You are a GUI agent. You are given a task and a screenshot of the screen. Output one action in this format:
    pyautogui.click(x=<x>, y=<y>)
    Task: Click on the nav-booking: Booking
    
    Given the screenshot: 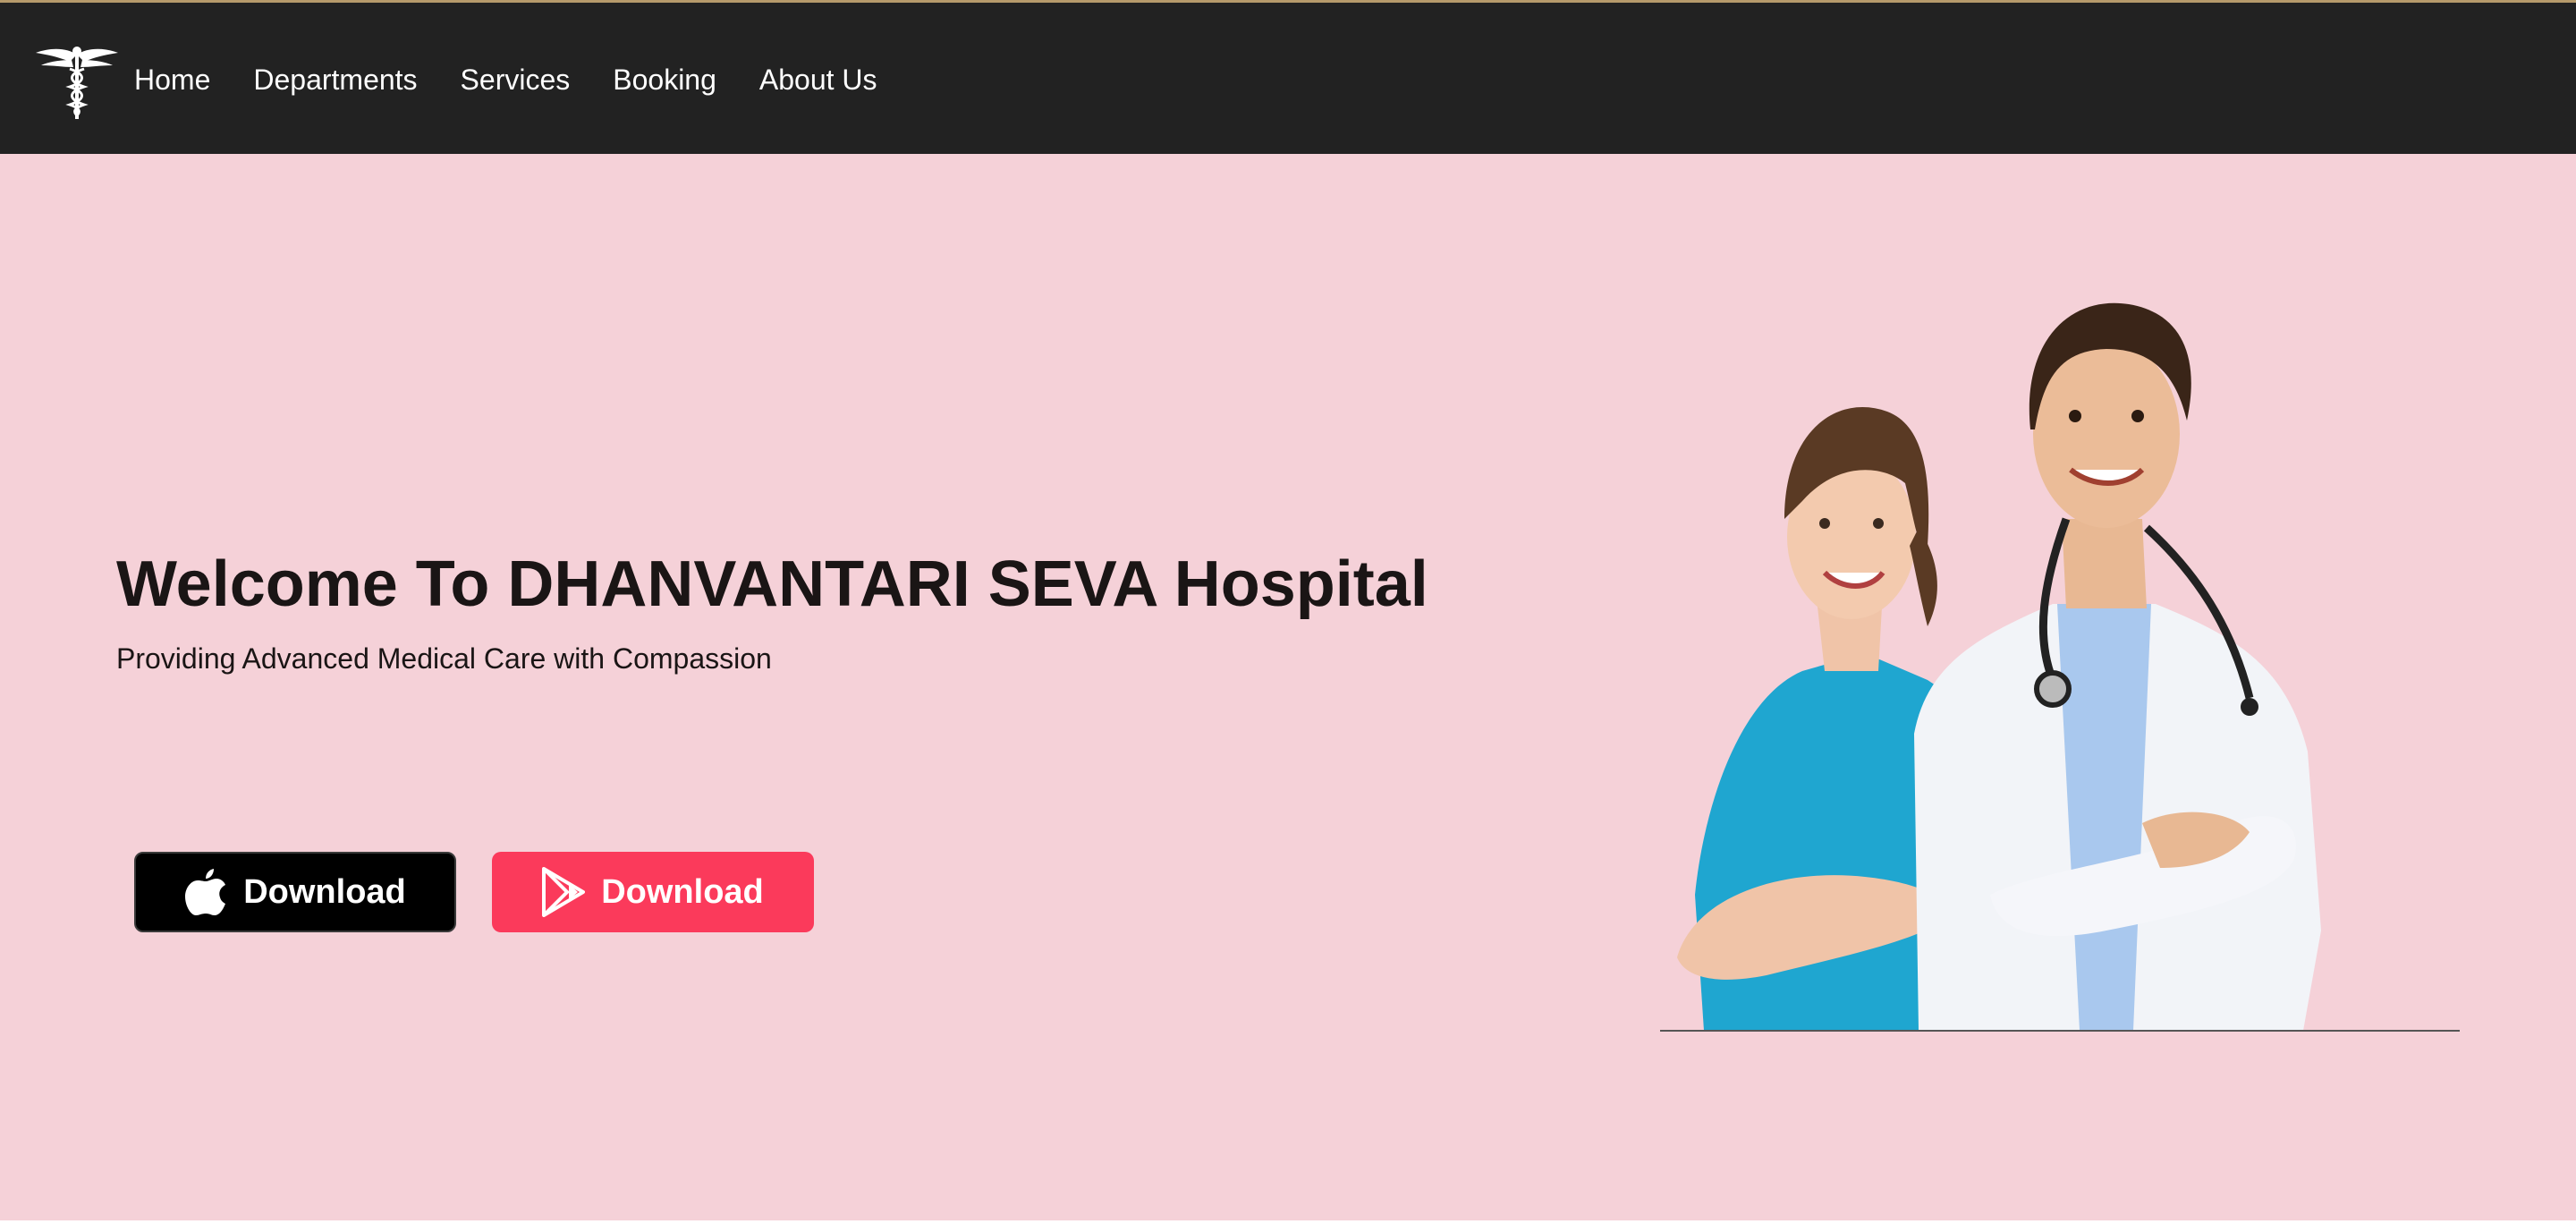 What is the action you would take?
    pyautogui.click(x=664, y=79)
    